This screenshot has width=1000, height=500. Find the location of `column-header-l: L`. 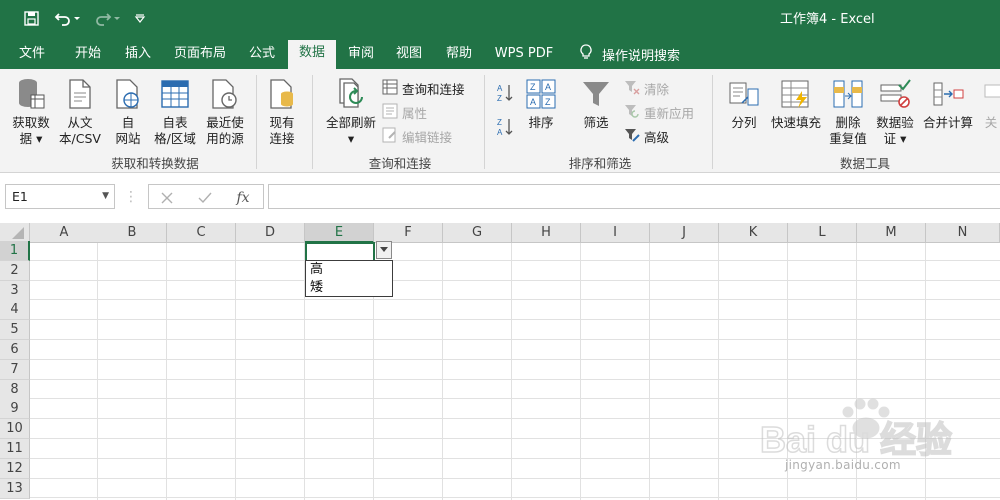

column-header-l: L is located at coordinates (822, 233).